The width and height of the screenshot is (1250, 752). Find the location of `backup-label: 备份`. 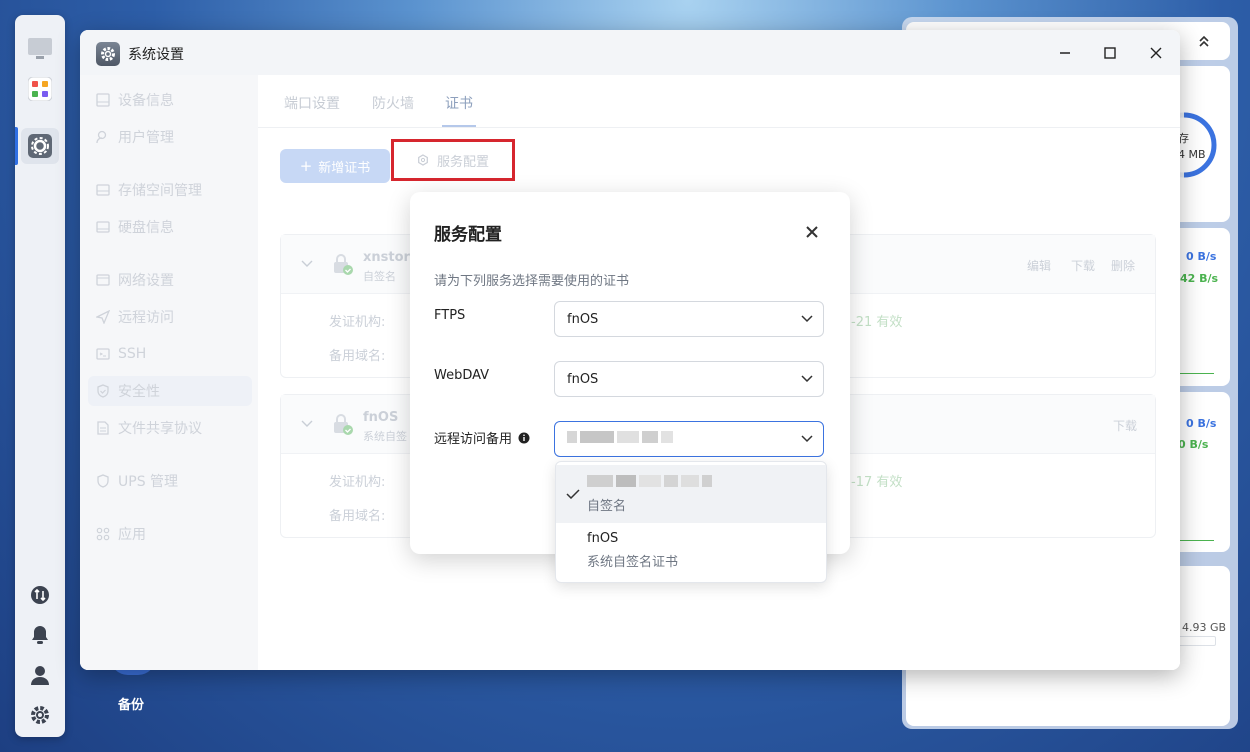

backup-label: 备份 is located at coordinates (131, 705).